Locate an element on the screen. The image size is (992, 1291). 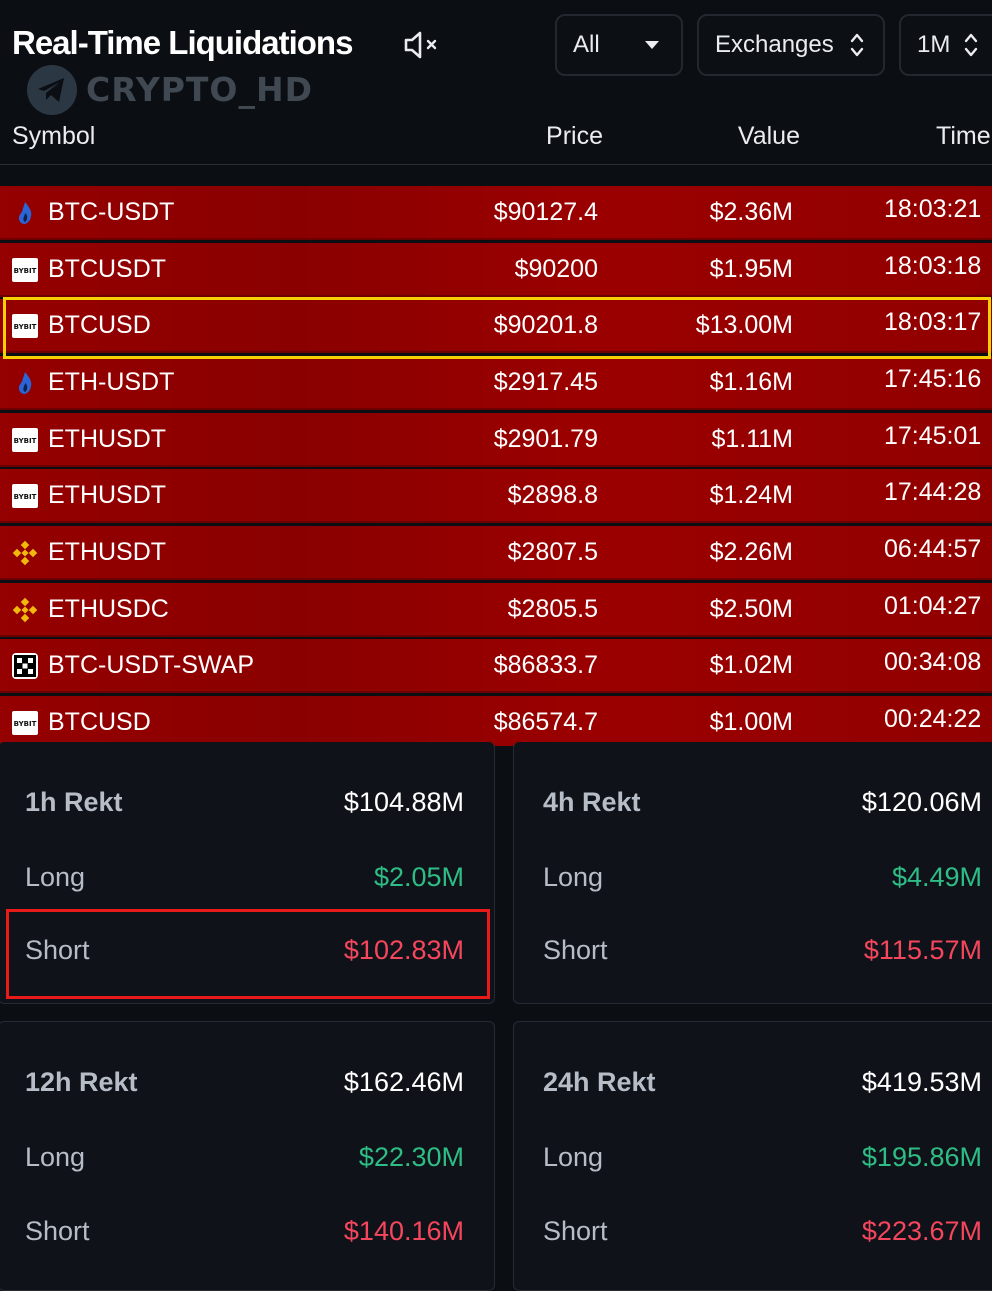
time-cell: 00:34:08 is located at coordinates (933, 662).